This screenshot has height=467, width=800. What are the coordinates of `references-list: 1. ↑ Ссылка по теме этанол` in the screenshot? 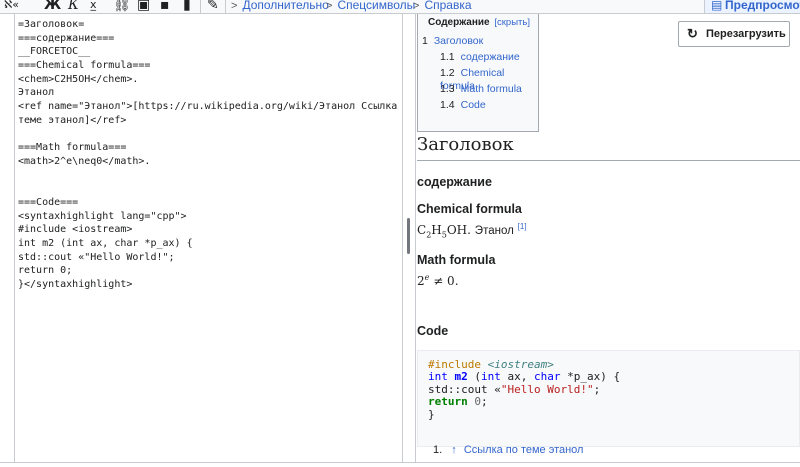 It's located at (508, 450).